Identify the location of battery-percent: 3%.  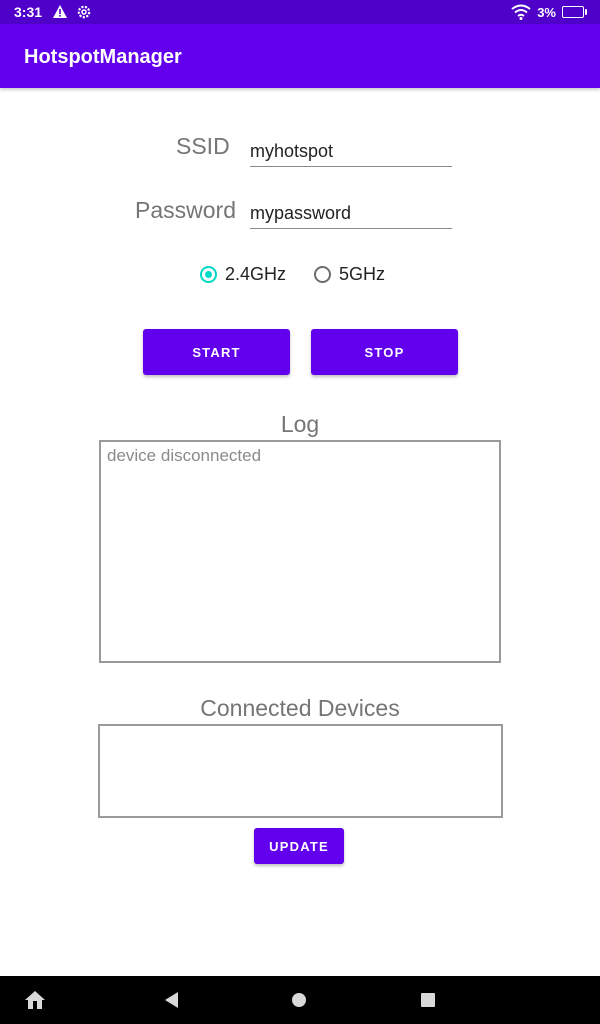
(546, 12).